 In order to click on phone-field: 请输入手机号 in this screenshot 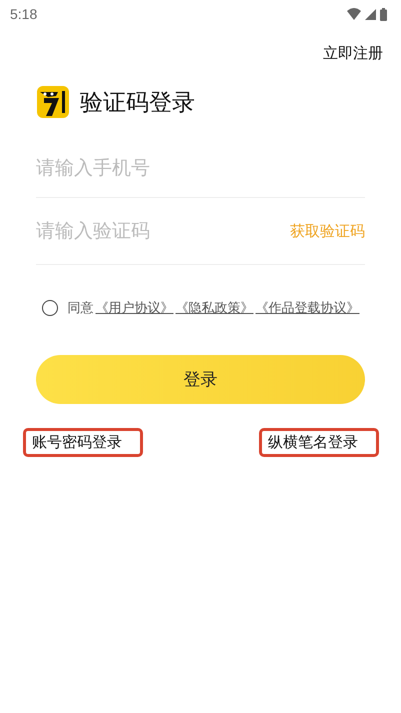, I will do `click(200, 168)`.